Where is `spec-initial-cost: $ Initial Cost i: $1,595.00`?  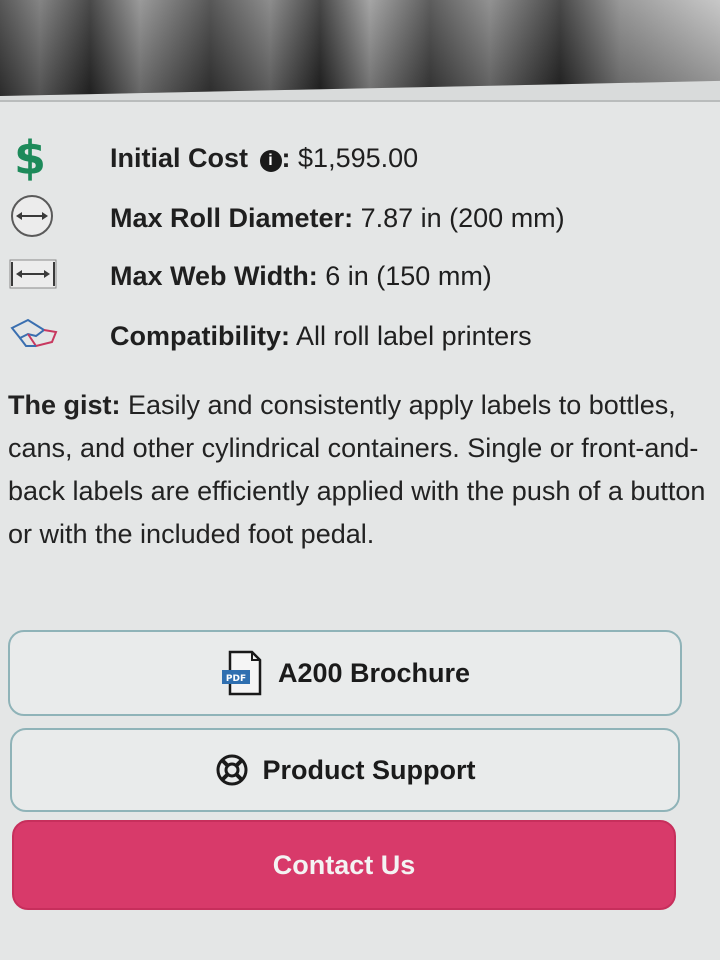 spec-initial-cost: $ Initial Cost i: $1,595.00 is located at coordinates (360, 158).